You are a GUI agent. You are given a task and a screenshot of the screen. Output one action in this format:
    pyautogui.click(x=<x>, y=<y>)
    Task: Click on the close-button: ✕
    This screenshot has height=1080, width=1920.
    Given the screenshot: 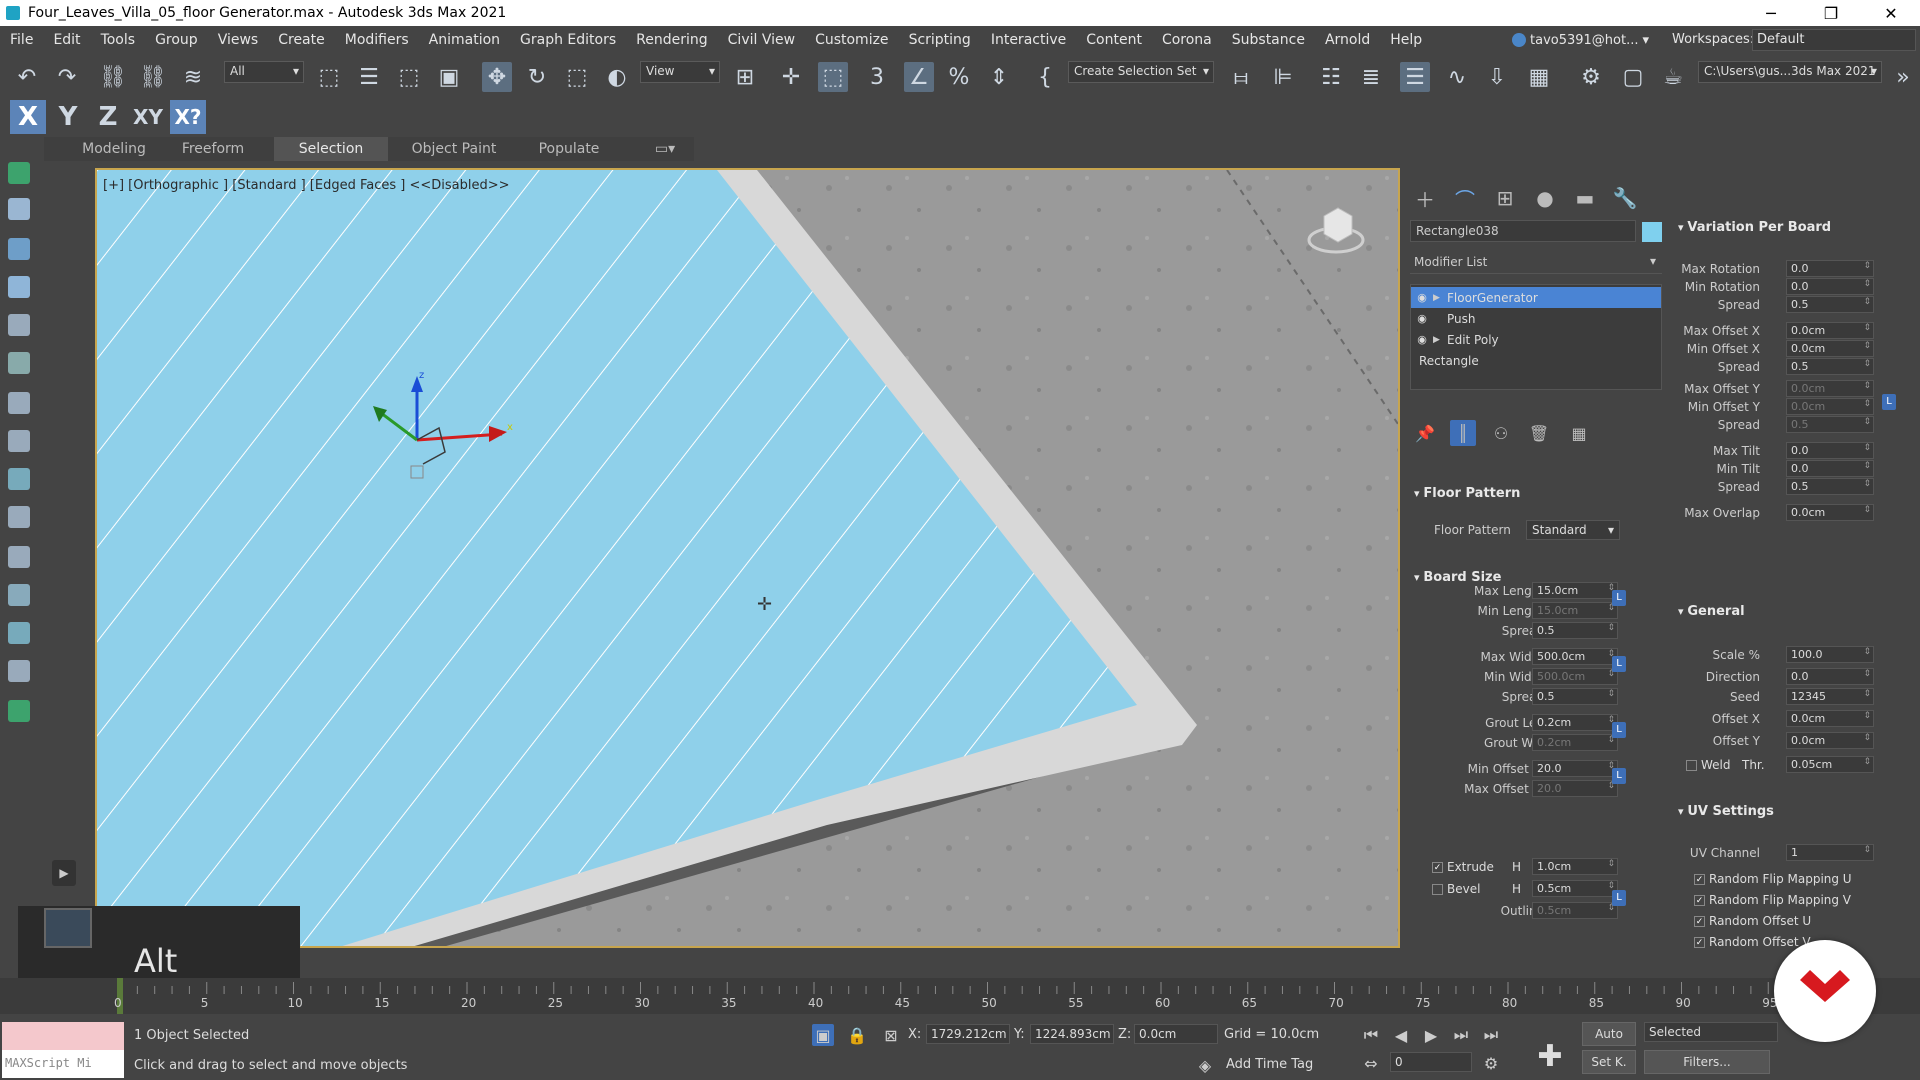 What is the action you would take?
    pyautogui.click(x=1891, y=13)
    